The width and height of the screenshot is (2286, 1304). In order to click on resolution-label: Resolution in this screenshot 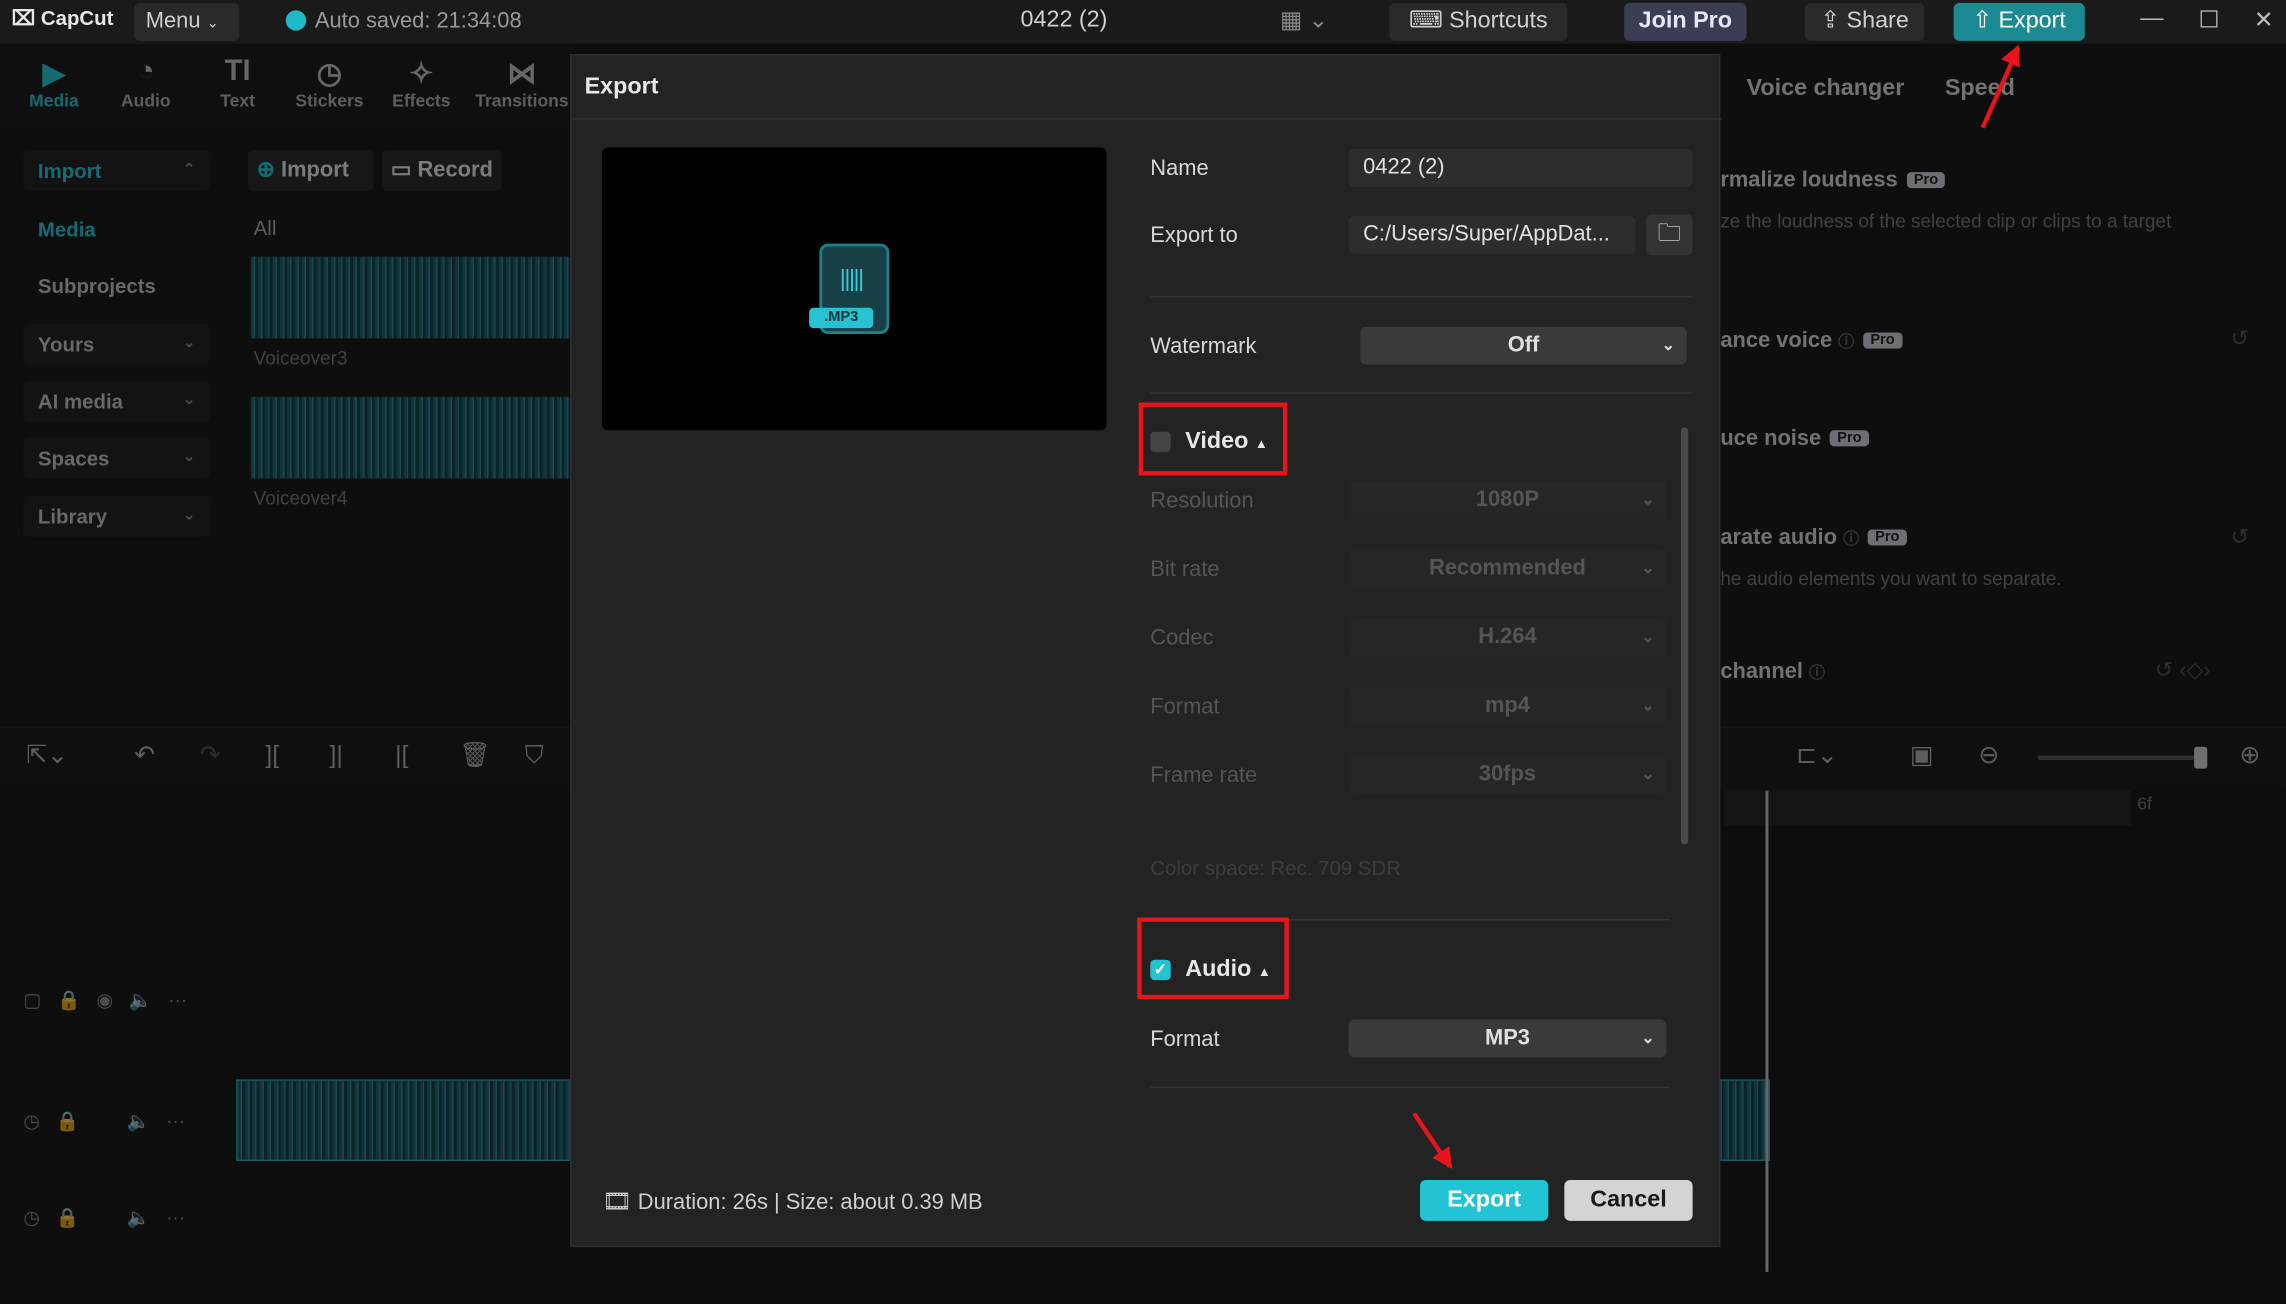, I will do `click(1202, 501)`.